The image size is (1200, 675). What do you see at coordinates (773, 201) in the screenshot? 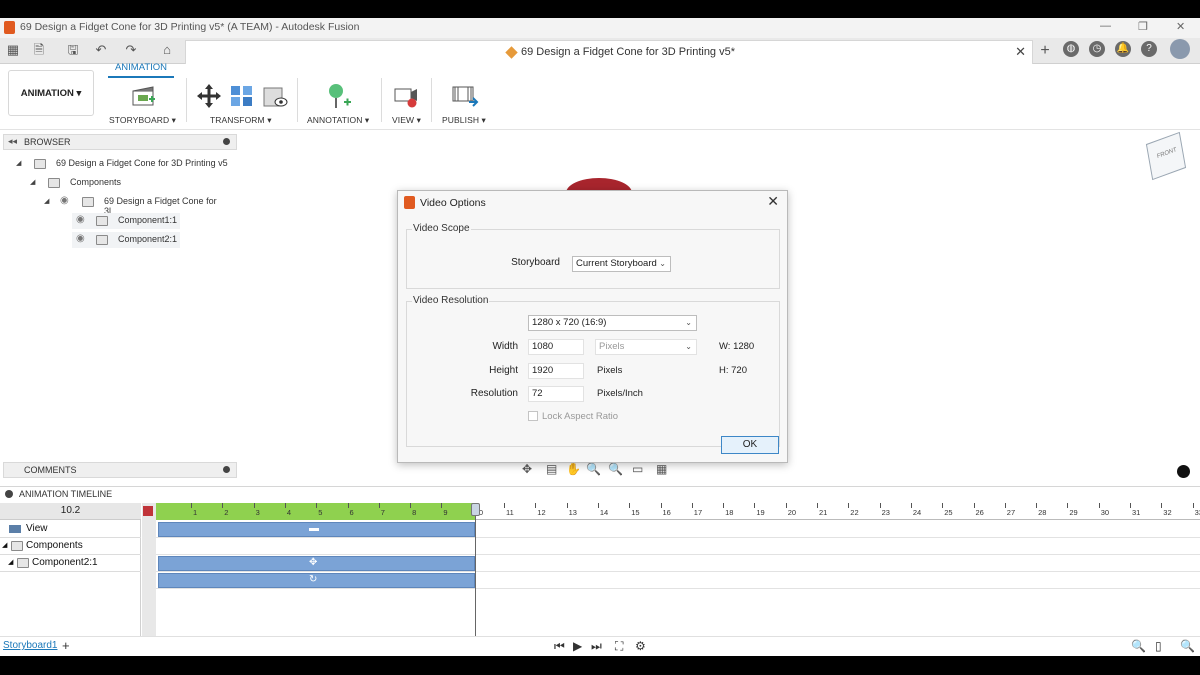
I see `dialog-close-button: ✕` at bounding box center [773, 201].